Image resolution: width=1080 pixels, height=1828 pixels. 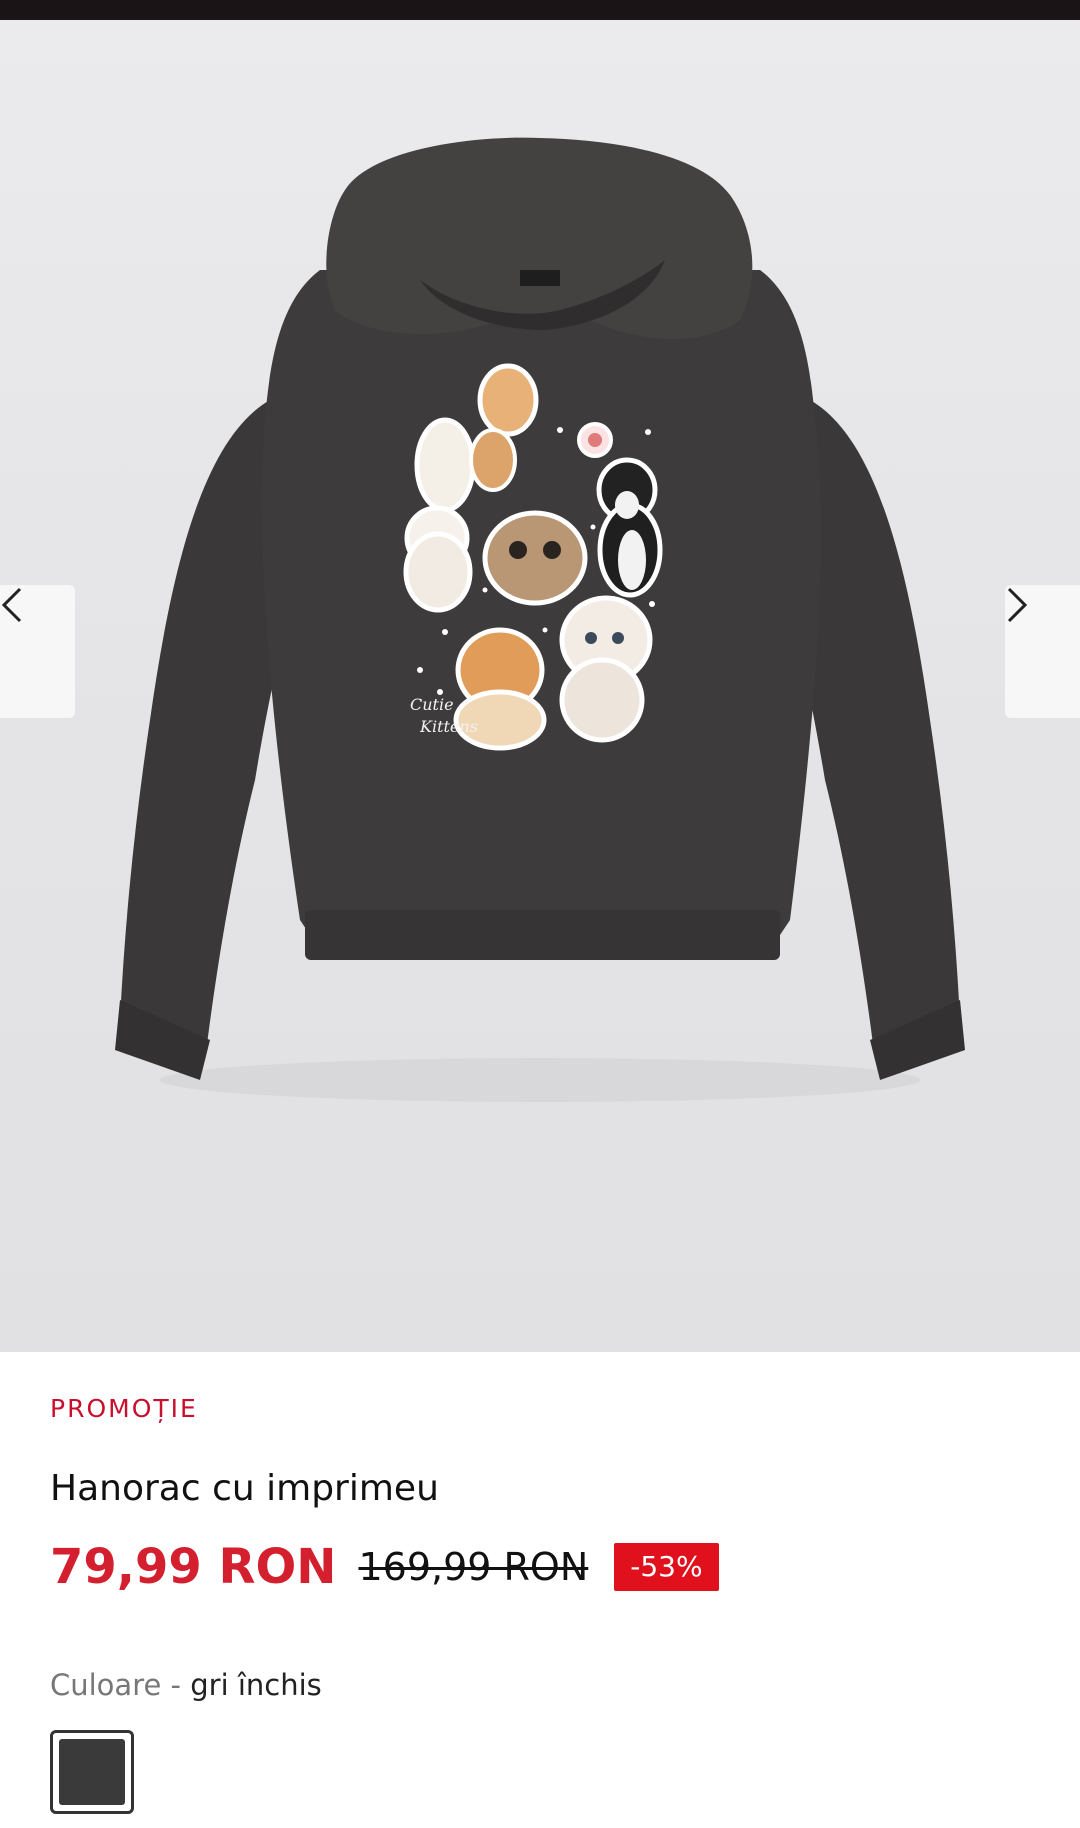 I want to click on color-selector-label: Culoare - gri închis, so click(x=186, y=1685).